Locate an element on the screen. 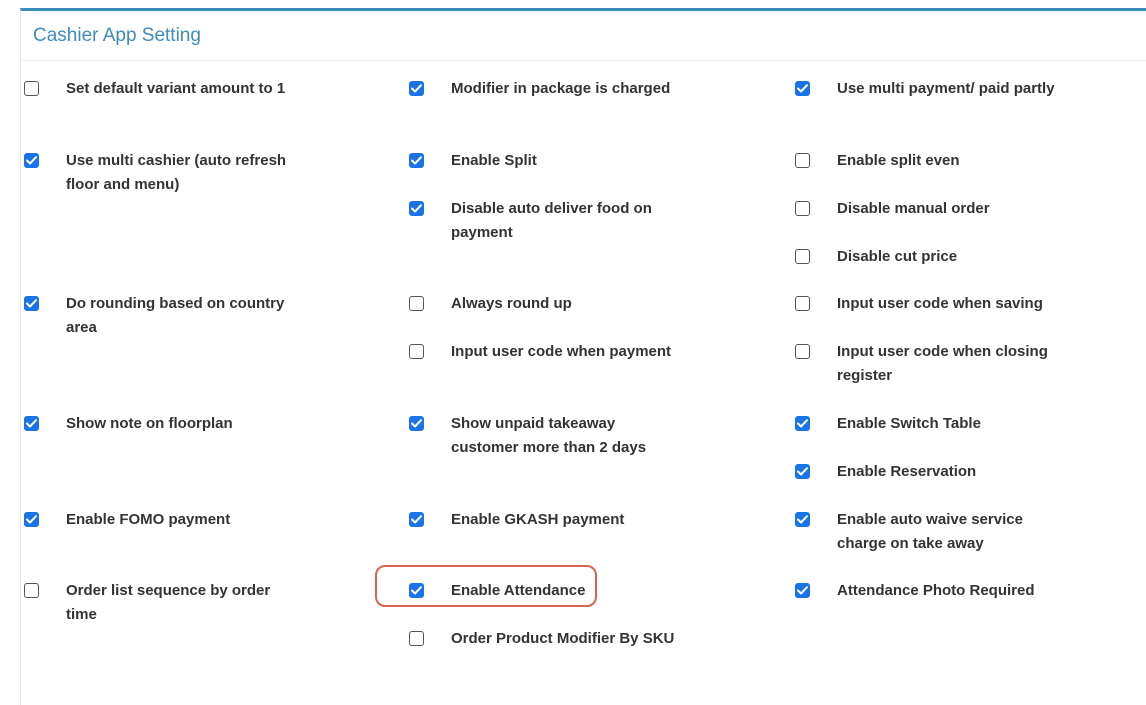 The image size is (1146, 705). setting-option: Disable manual order is located at coordinates (931, 209).